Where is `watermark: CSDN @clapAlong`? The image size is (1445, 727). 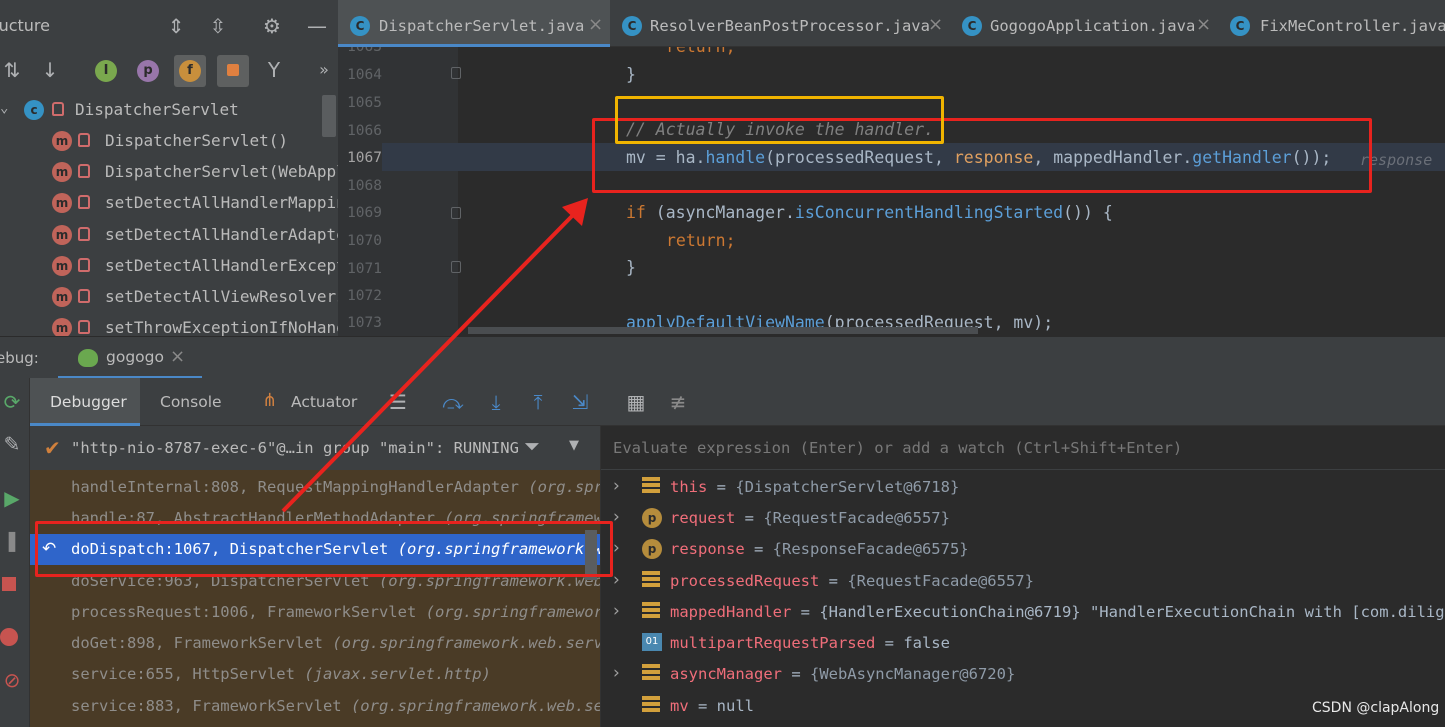 watermark: CSDN @clapAlong is located at coordinates (1376, 708).